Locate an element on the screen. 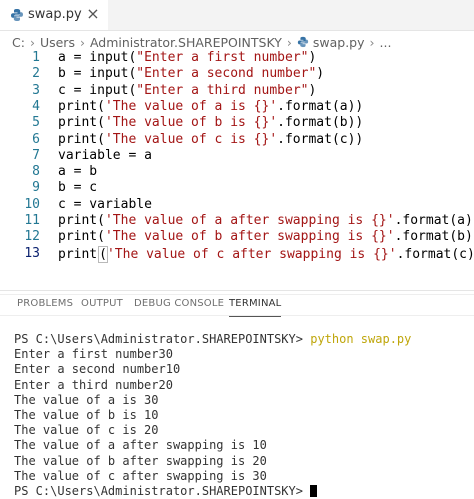 This screenshot has width=474, height=499. code-token: c = variable is located at coordinates (105, 204).